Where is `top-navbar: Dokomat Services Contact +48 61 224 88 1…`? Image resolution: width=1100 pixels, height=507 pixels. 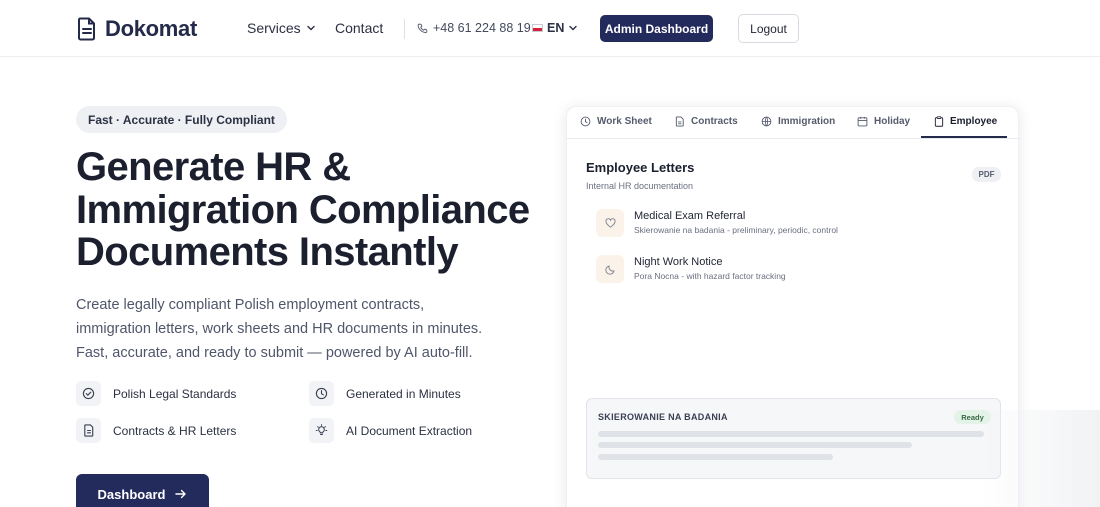
top-navbar: Dokomat Services Contact +48 61 224 88 1… is located at coordinates (550, 28).